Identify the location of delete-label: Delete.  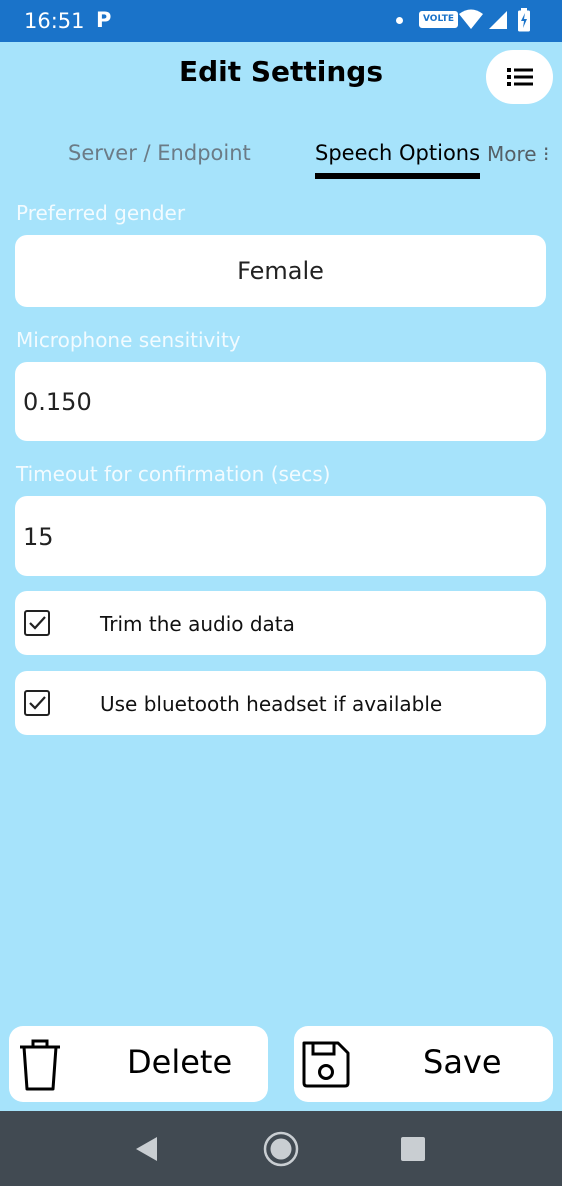
(180, 1062).